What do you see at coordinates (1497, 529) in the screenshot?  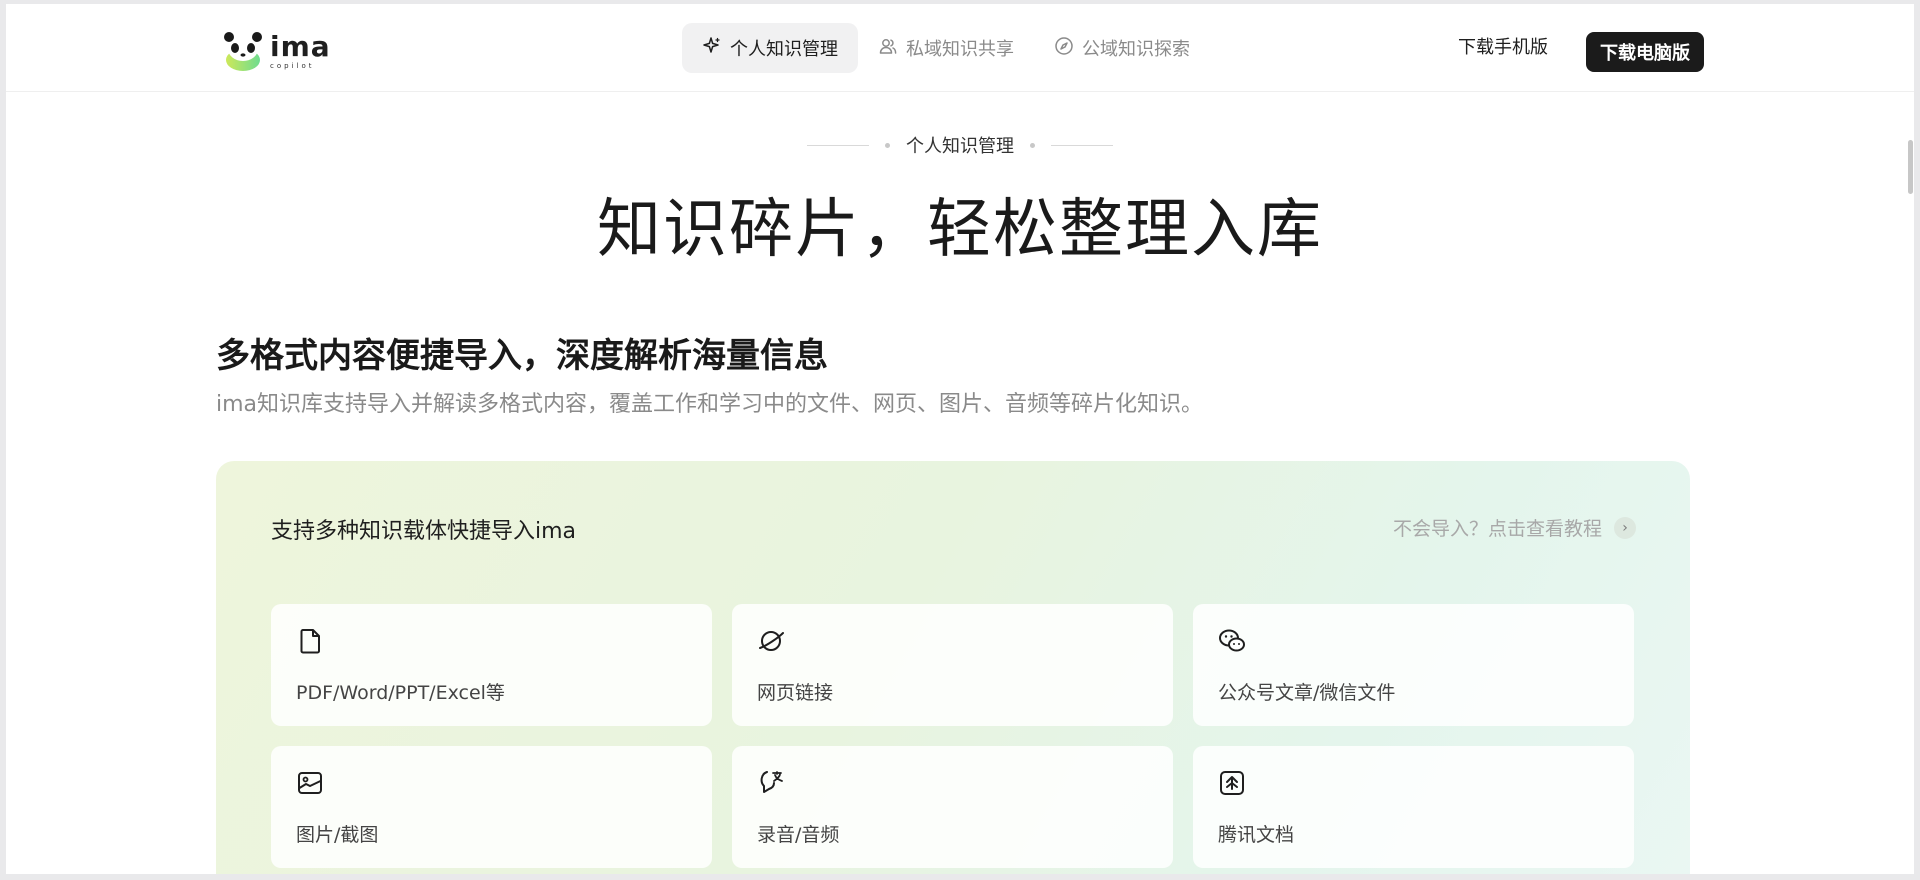 I see `tutorial-link-text: 不会导入？点击查看教程` at bounding box center [1497, 529].